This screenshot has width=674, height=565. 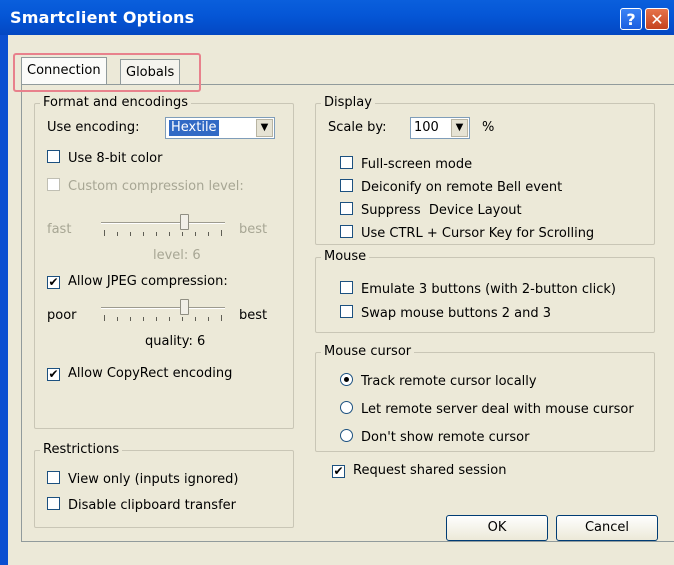 I want to click on scale-value: 100, so click(x=426, y=127).